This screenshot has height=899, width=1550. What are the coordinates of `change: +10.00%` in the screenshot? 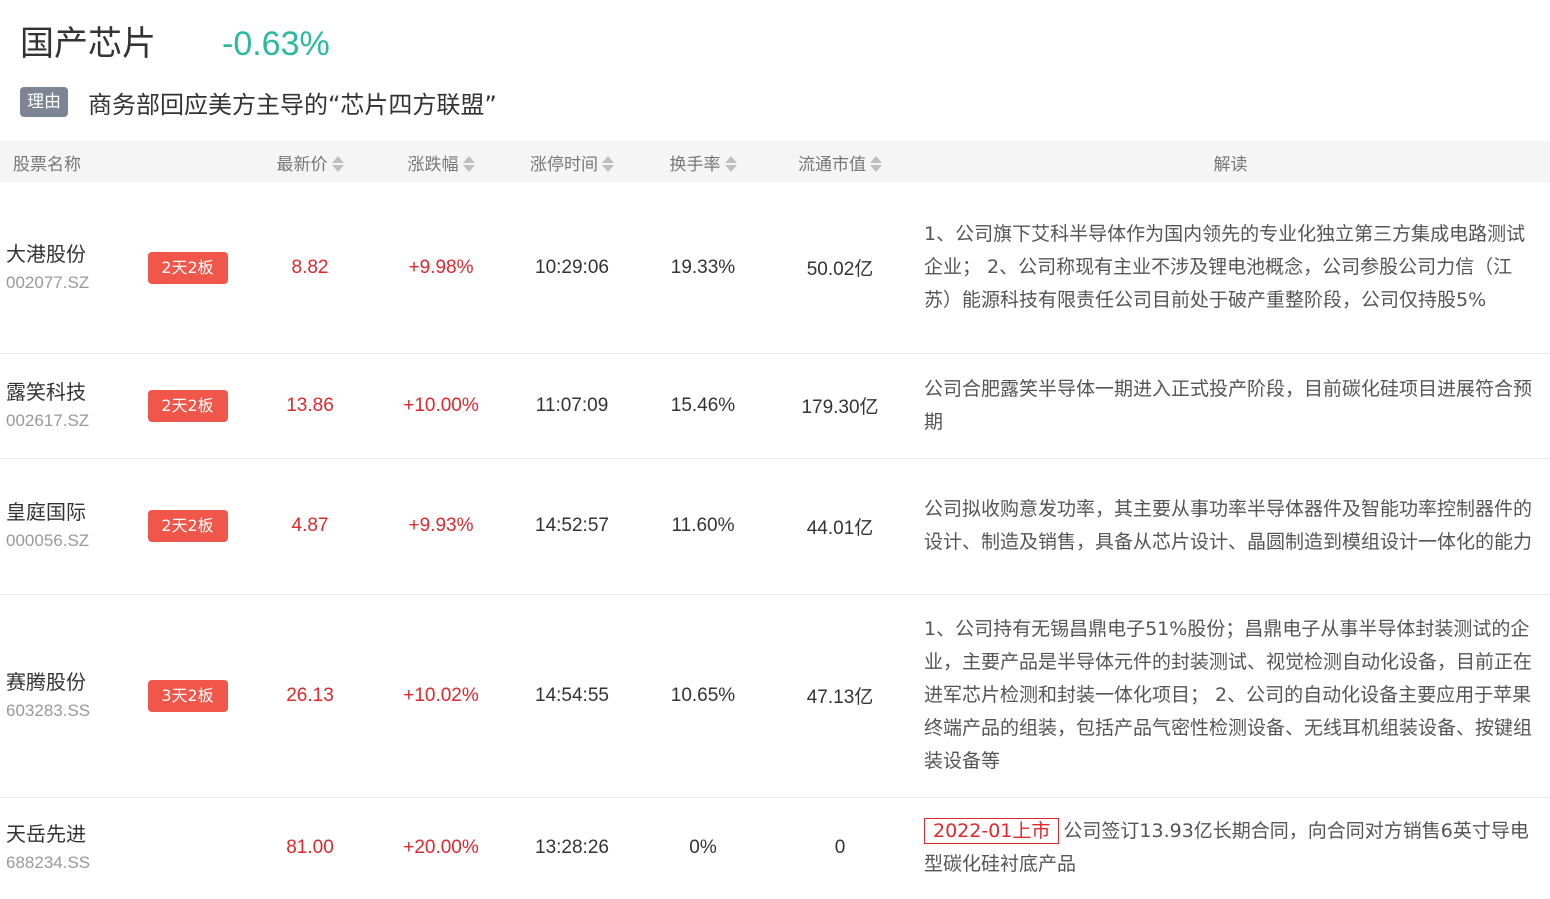 It's located at (441, 405).